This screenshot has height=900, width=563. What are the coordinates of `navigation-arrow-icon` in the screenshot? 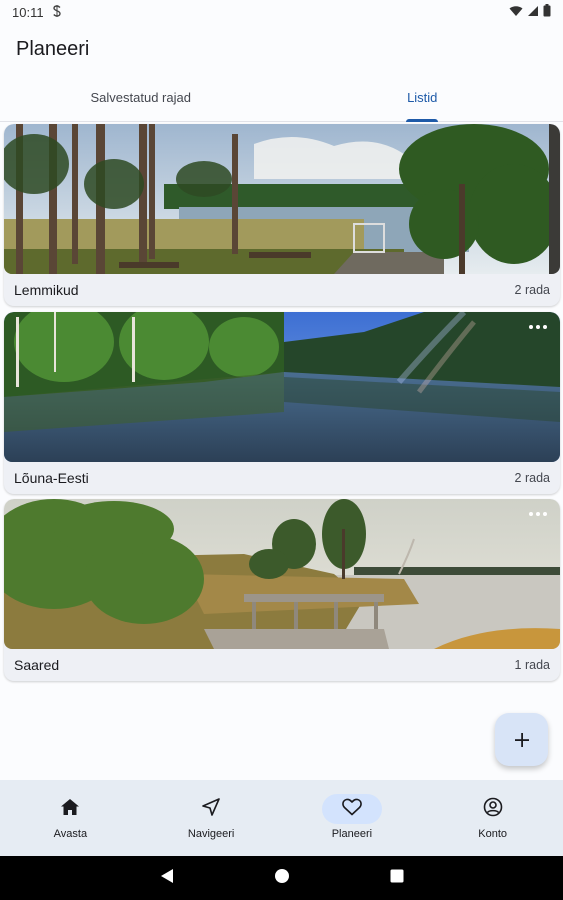 It's located at (211, 809).